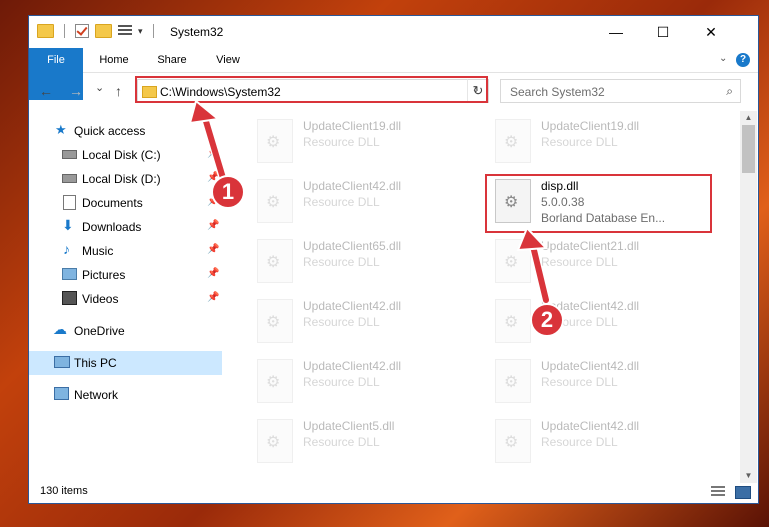 This screenshot has height=527, width=769. What do you see at coordinates (663, 32) in the screenshot?
I see `maximize-button: ☐` at bounding box center [663, 32].